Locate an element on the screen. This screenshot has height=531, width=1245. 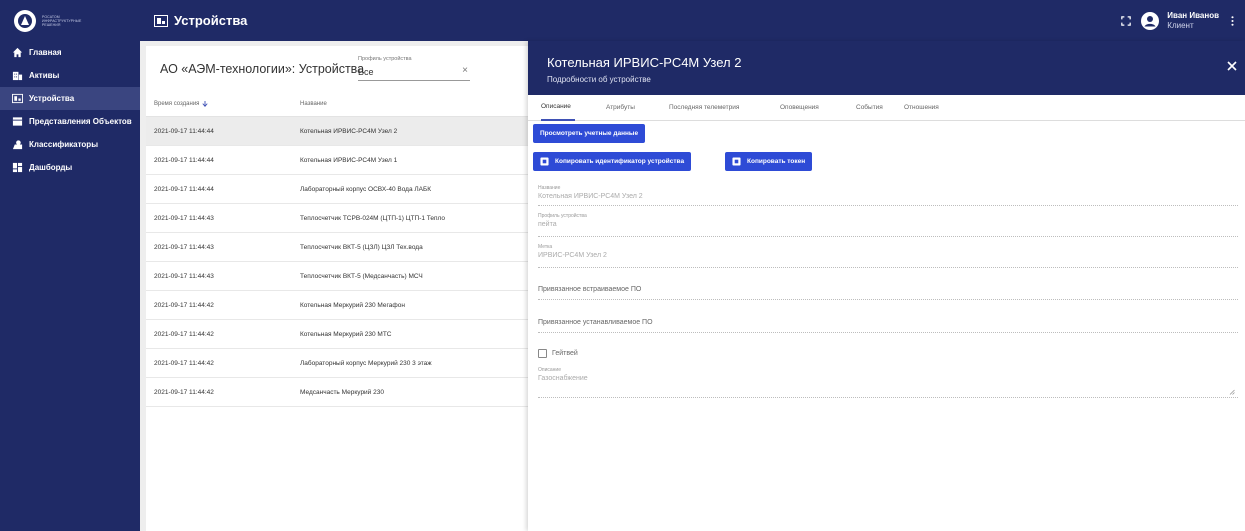
classifier-icon is located at coordinates (17, 145).